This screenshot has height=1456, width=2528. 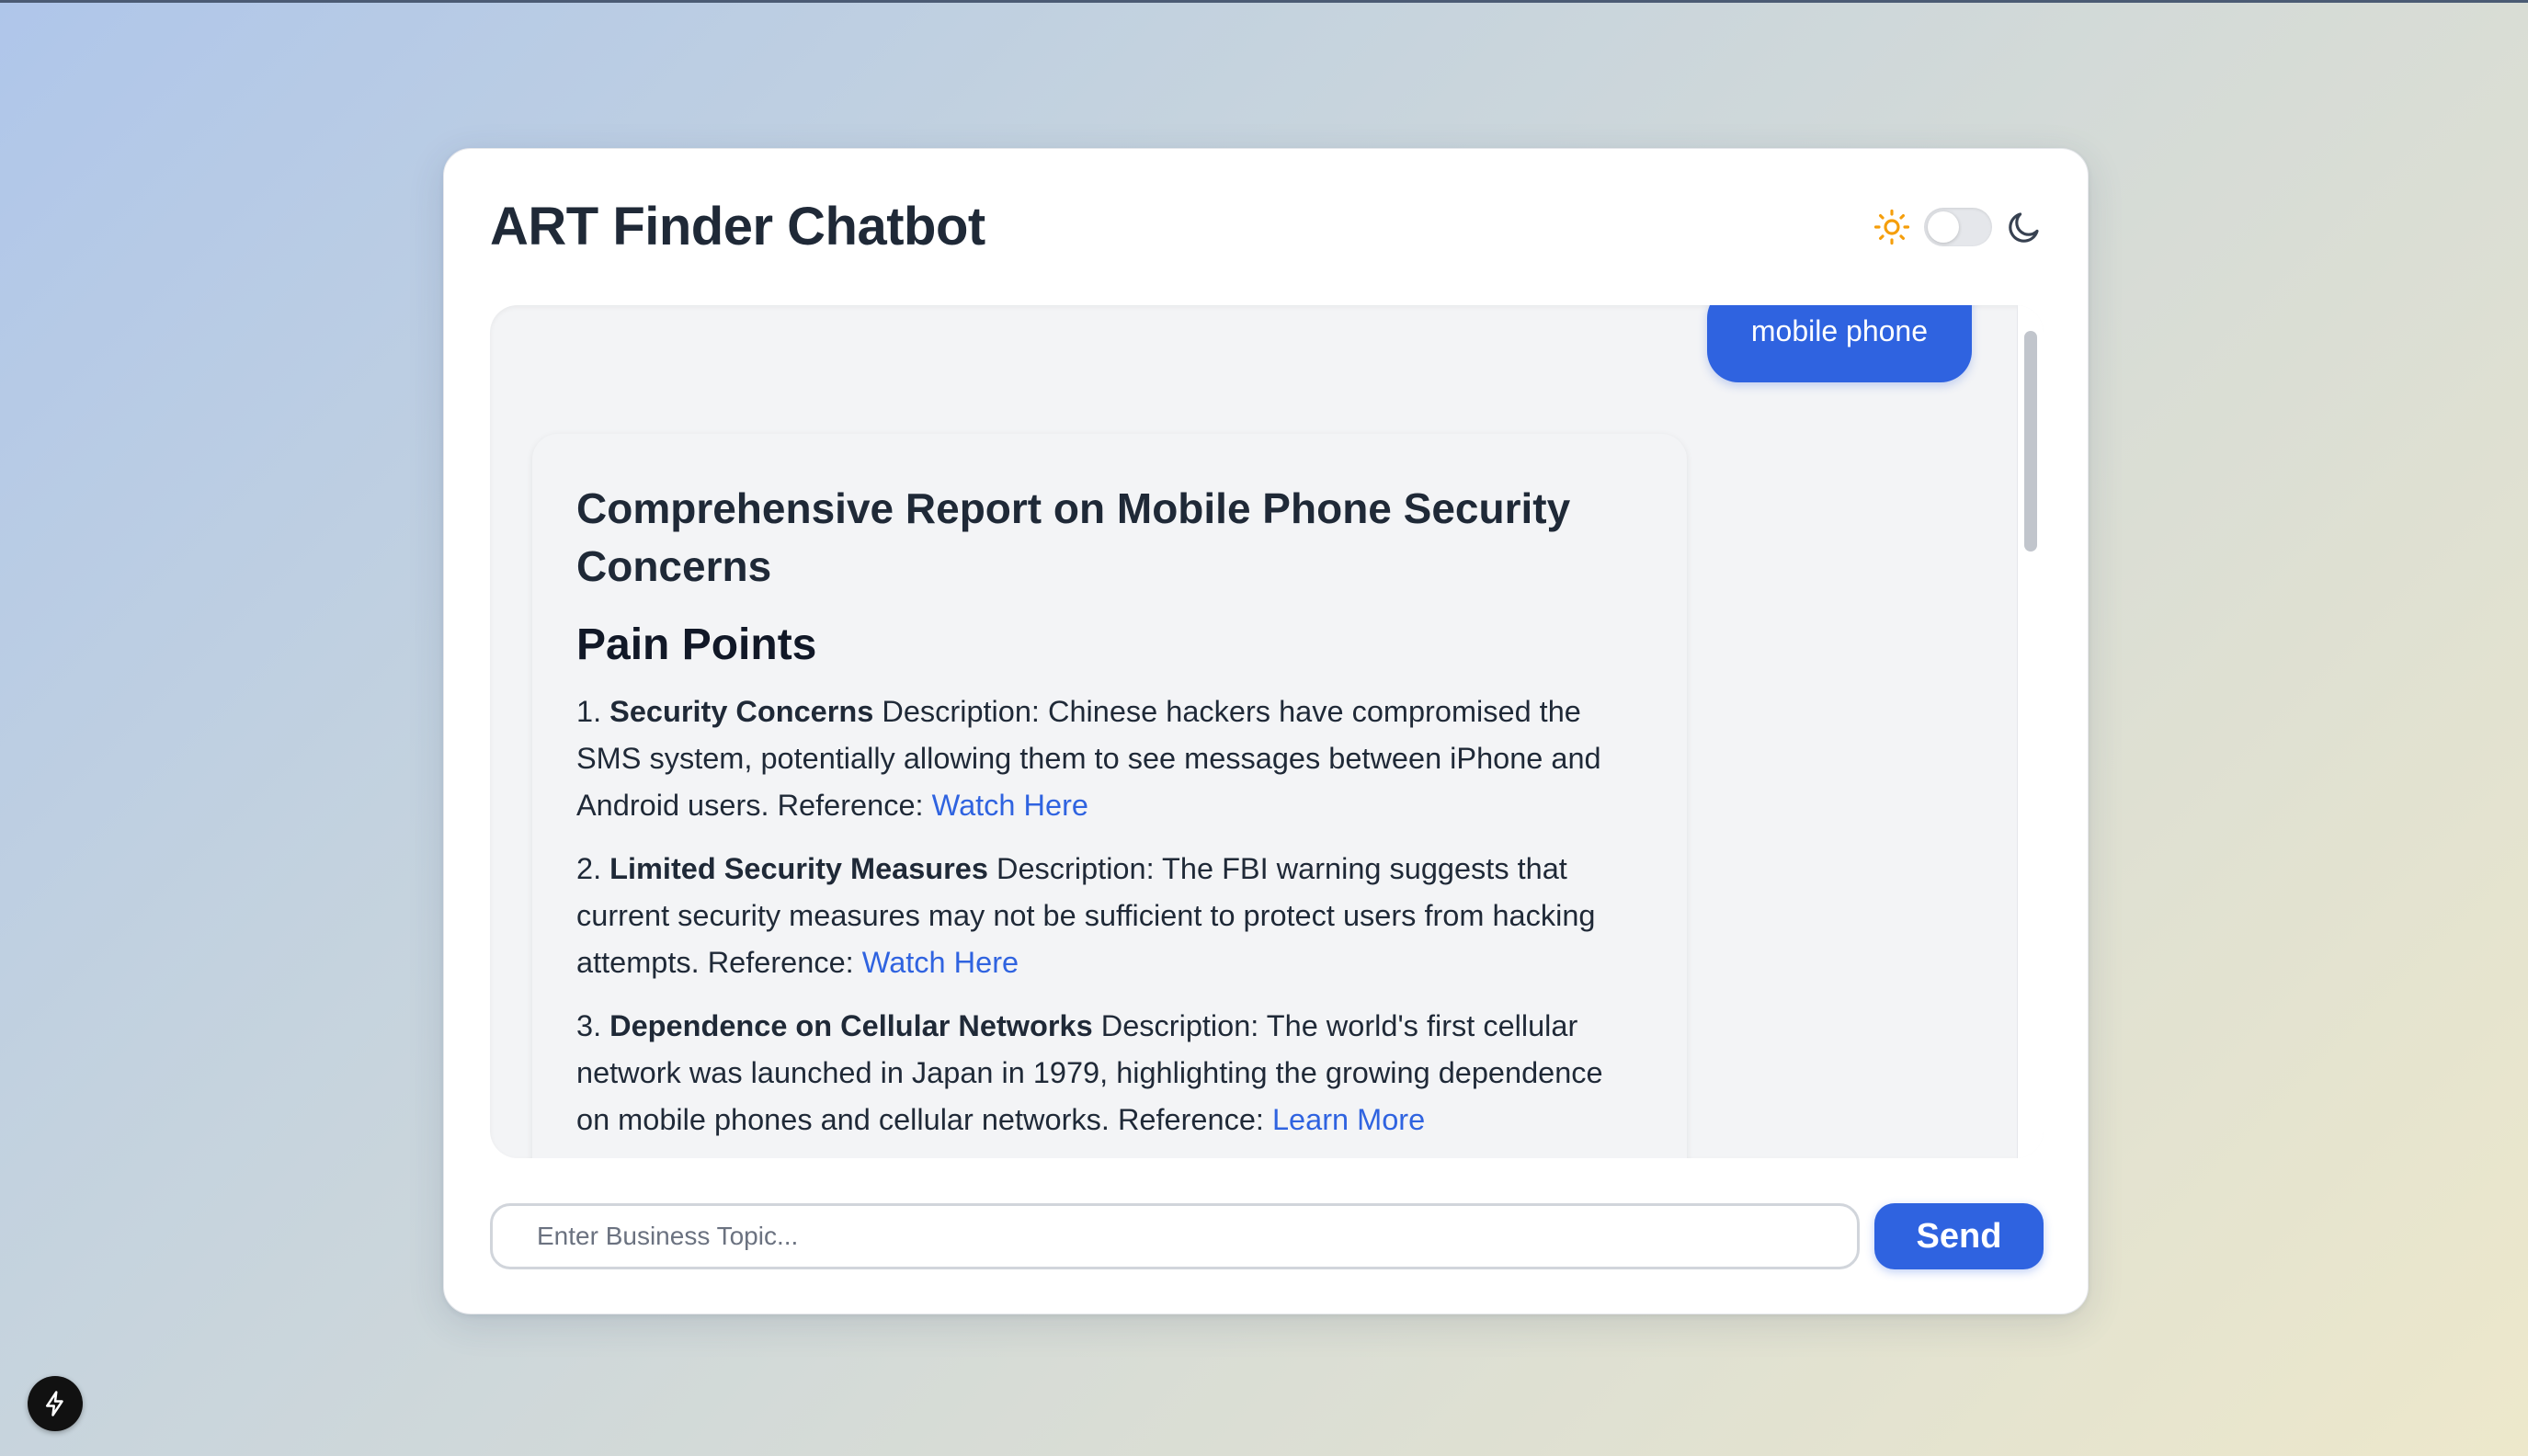 I want to click on lightning-bolt-icon, so click(x=55, y=1403).